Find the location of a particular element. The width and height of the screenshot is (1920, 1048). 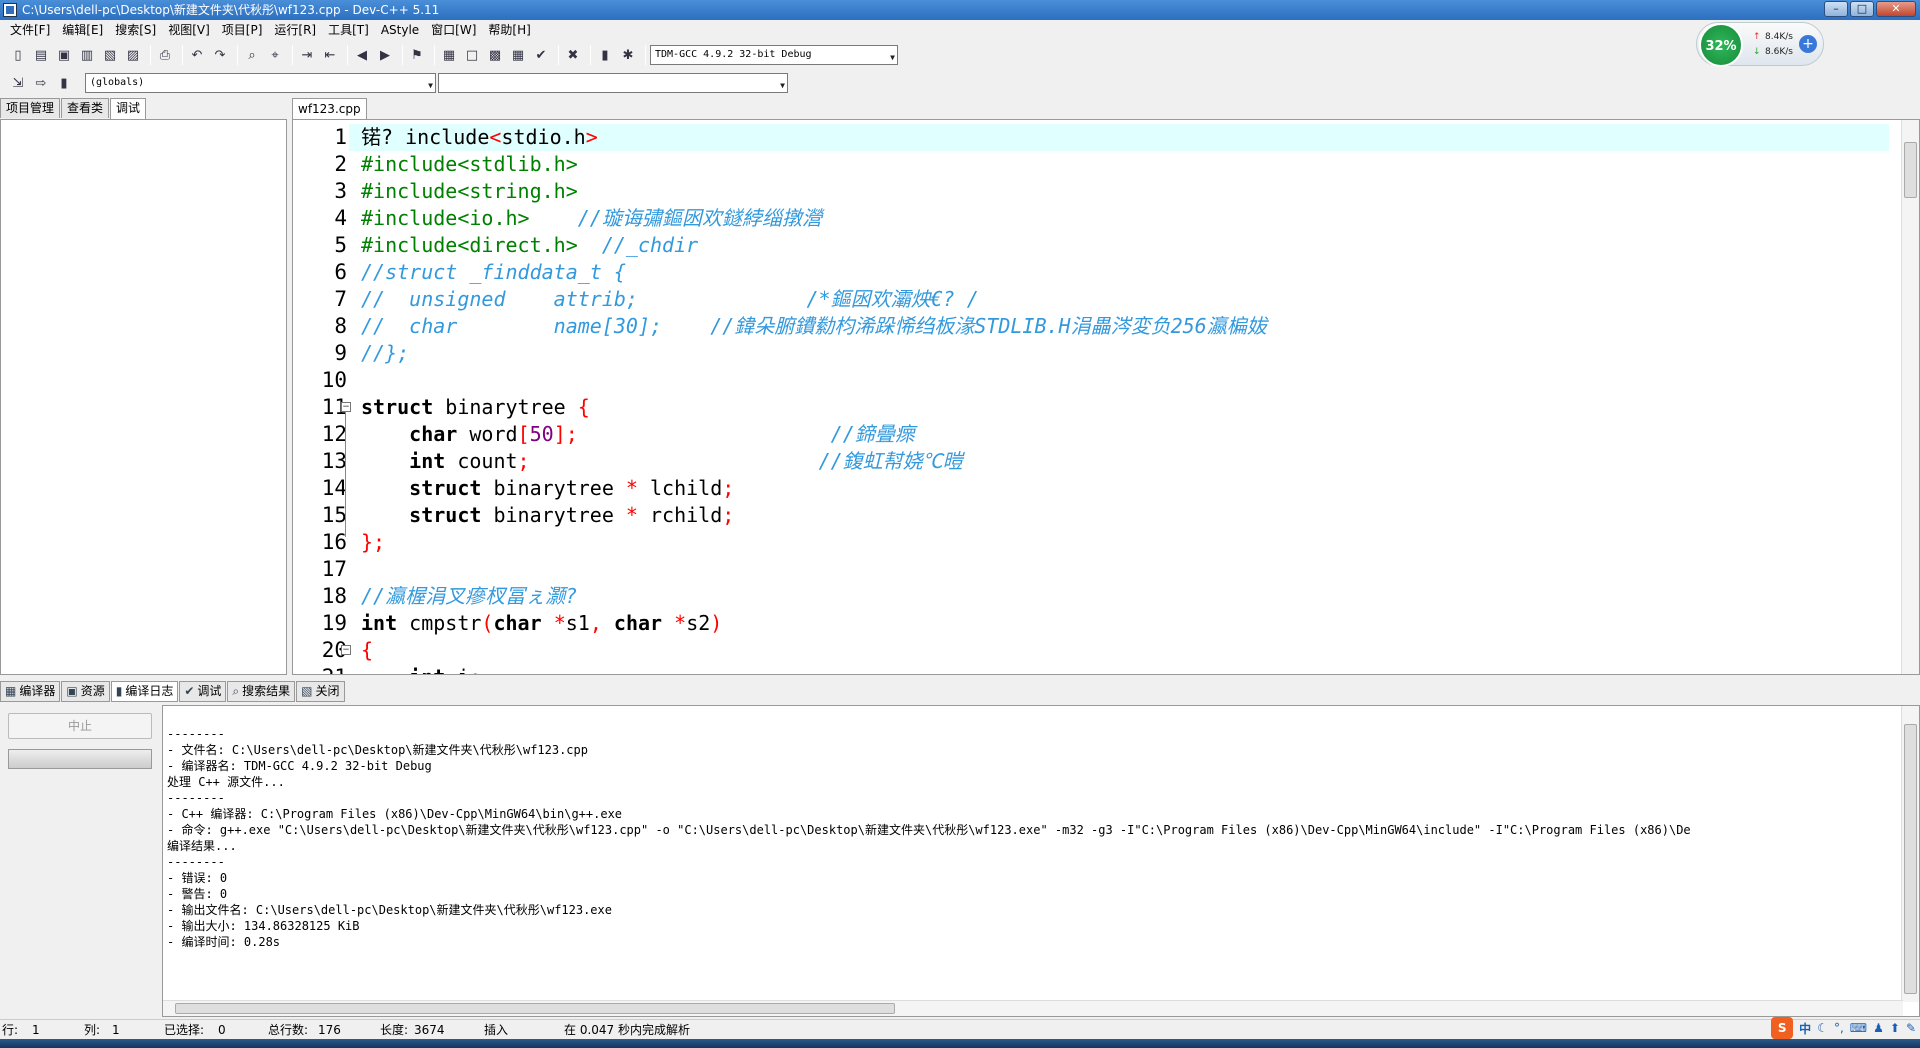

menu-run: 运行[R] is located at coordinates (295, 30).